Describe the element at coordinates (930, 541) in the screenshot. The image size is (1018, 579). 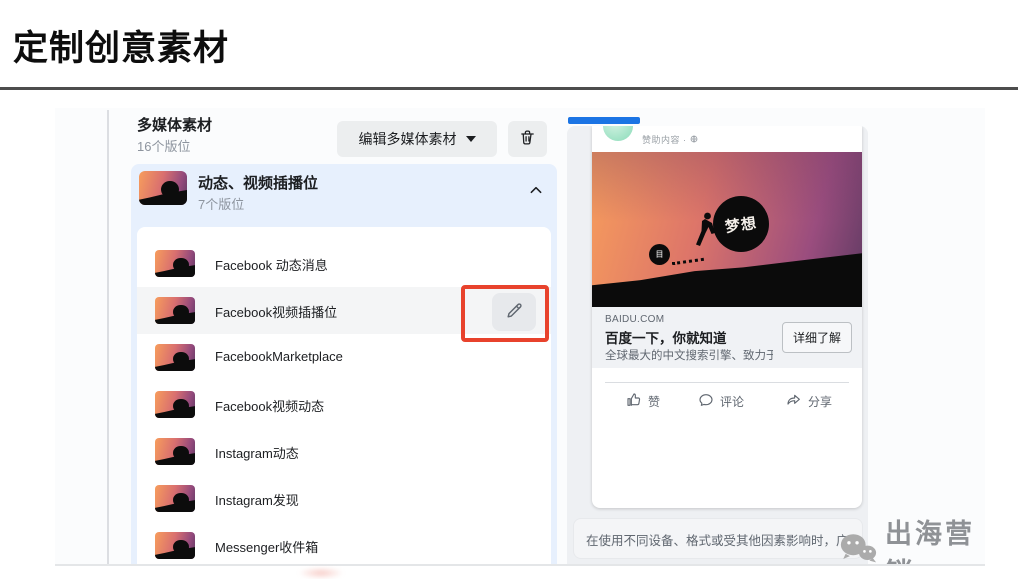
I see `watermark-text: 出海营销` at that location.